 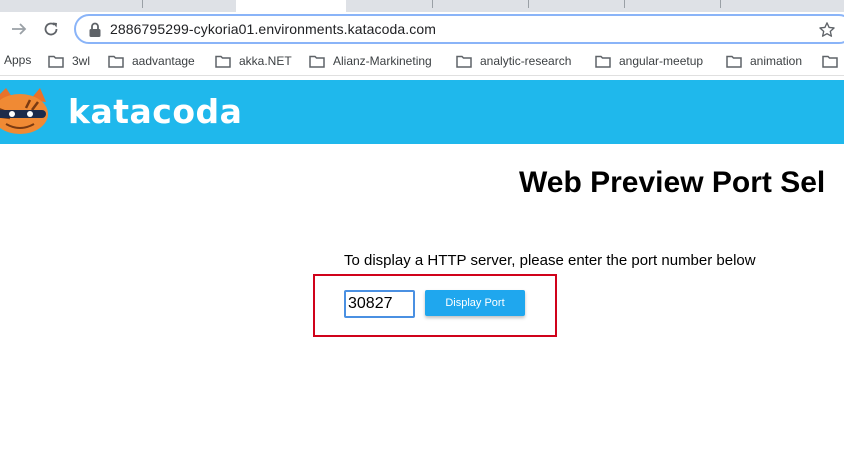 I want to click on bookmark-item: animation, so click(x=764, y=61).